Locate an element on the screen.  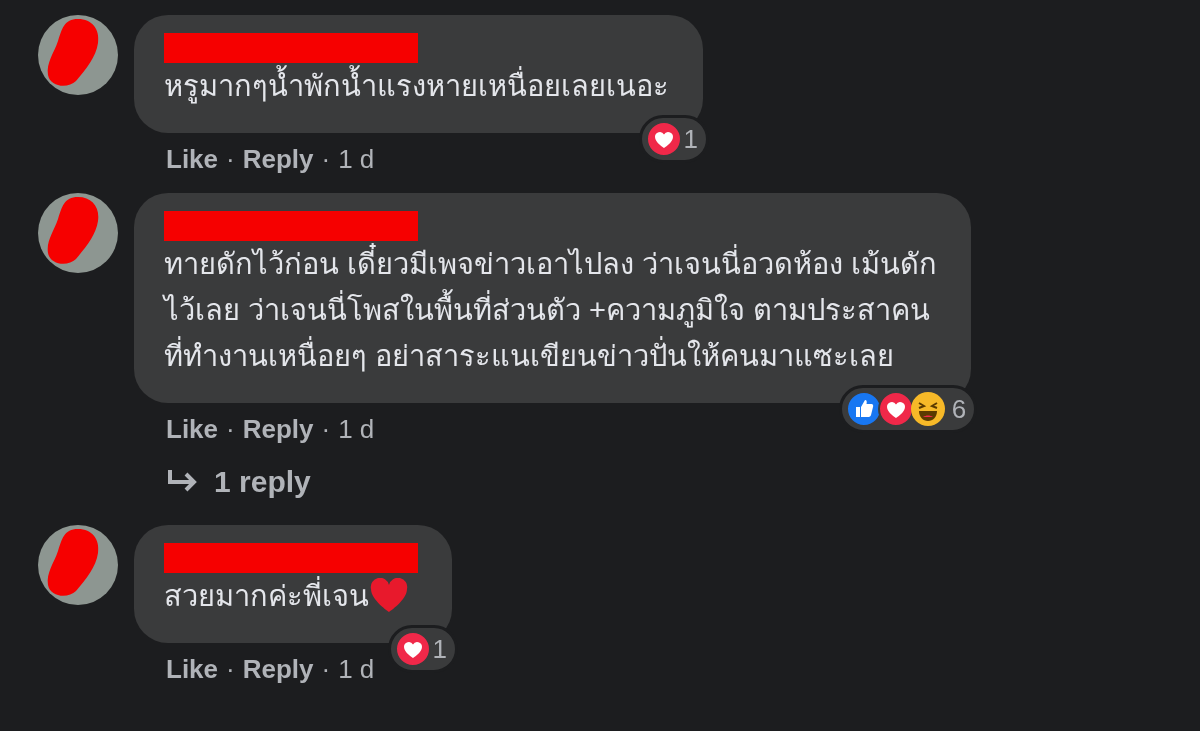
comment-text: ทายดักไว้ก่อน เดี๋ยวมีเพจข่าวเอาไปลง ว่าเจนนี่อวดห้อง เม้นดัก ไว้เลย ว่าเจนนี่โพสในพื้นที่ส่วนตัว +ความภูมิใจ ตามประสาคน ที่ทำงานเหนื่อยๆ อย่าสาระแนเขียนข่าวปั่นให้คนมาแซะเลย is located at coordinates (551, 310).